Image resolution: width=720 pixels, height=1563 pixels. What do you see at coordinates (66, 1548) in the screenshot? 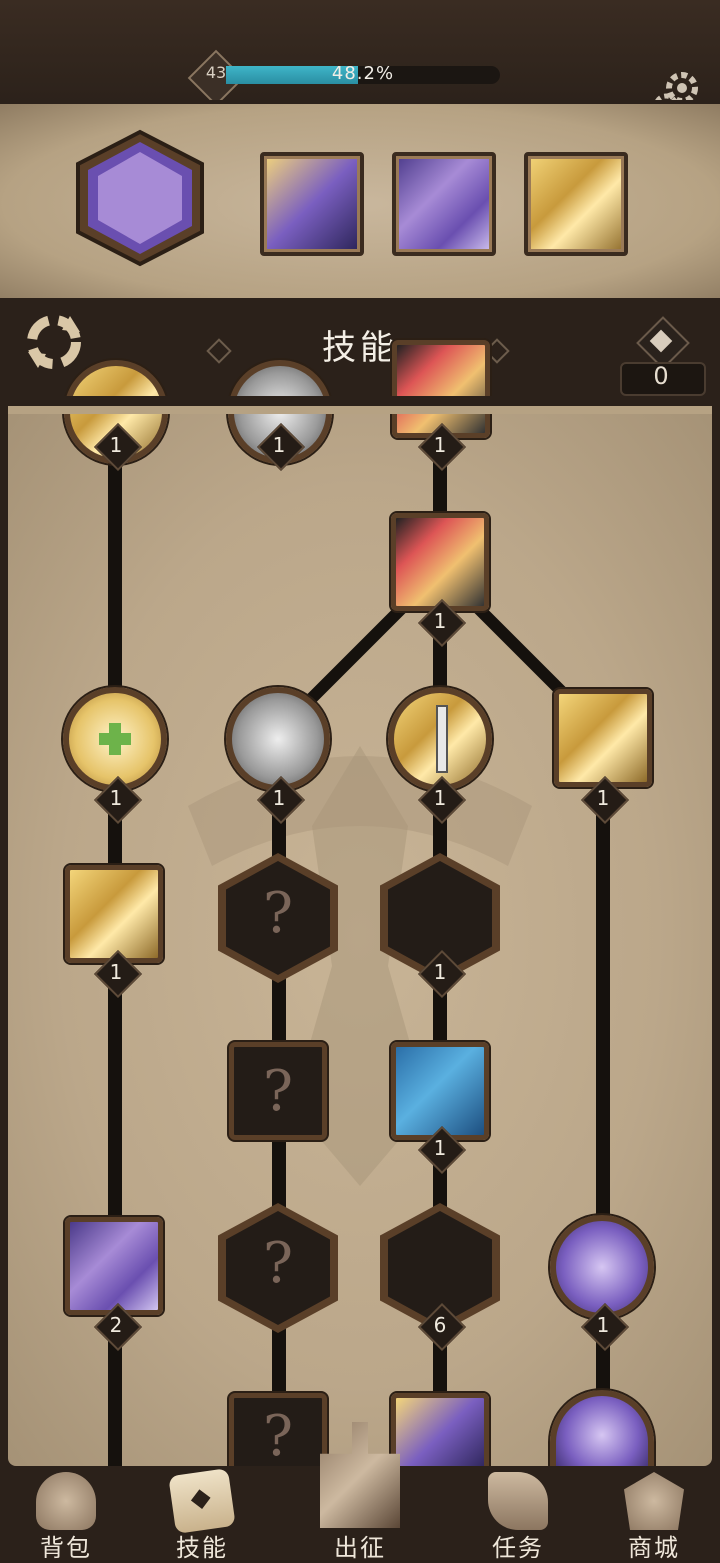
I see `nav-bag-label: 背包` at bounding box center [66, 1548].